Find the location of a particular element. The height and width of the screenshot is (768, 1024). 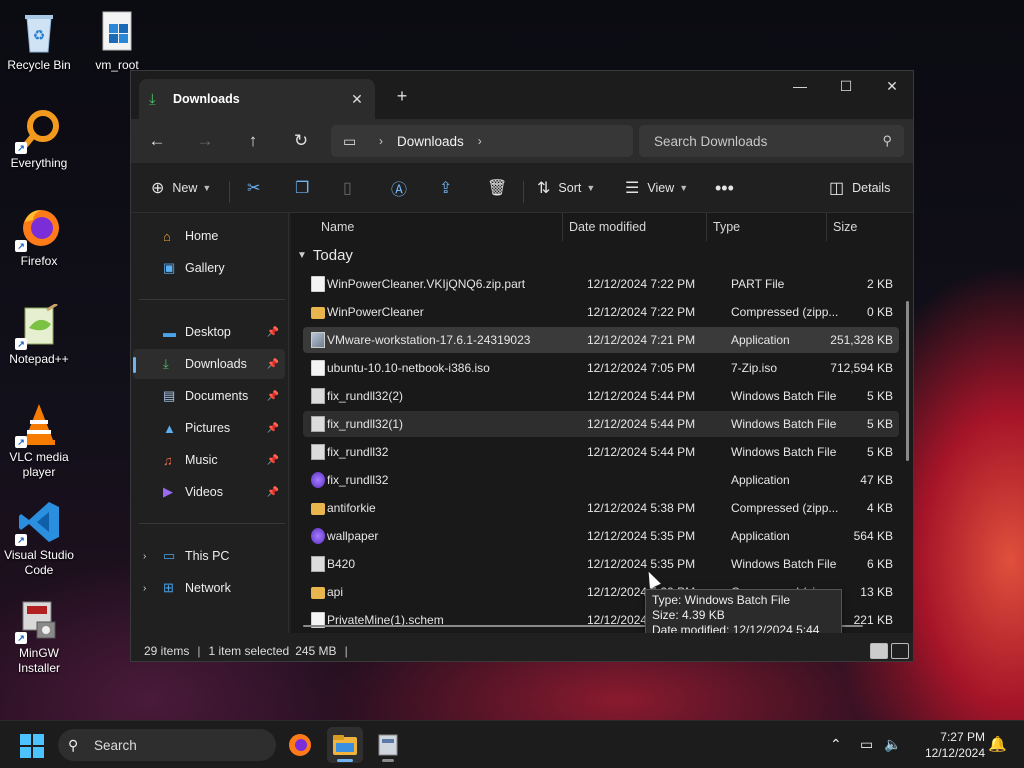

desktop-icon-notepad-plus-plus: ↗ Notepad++ is located at coordinates (39, 334).